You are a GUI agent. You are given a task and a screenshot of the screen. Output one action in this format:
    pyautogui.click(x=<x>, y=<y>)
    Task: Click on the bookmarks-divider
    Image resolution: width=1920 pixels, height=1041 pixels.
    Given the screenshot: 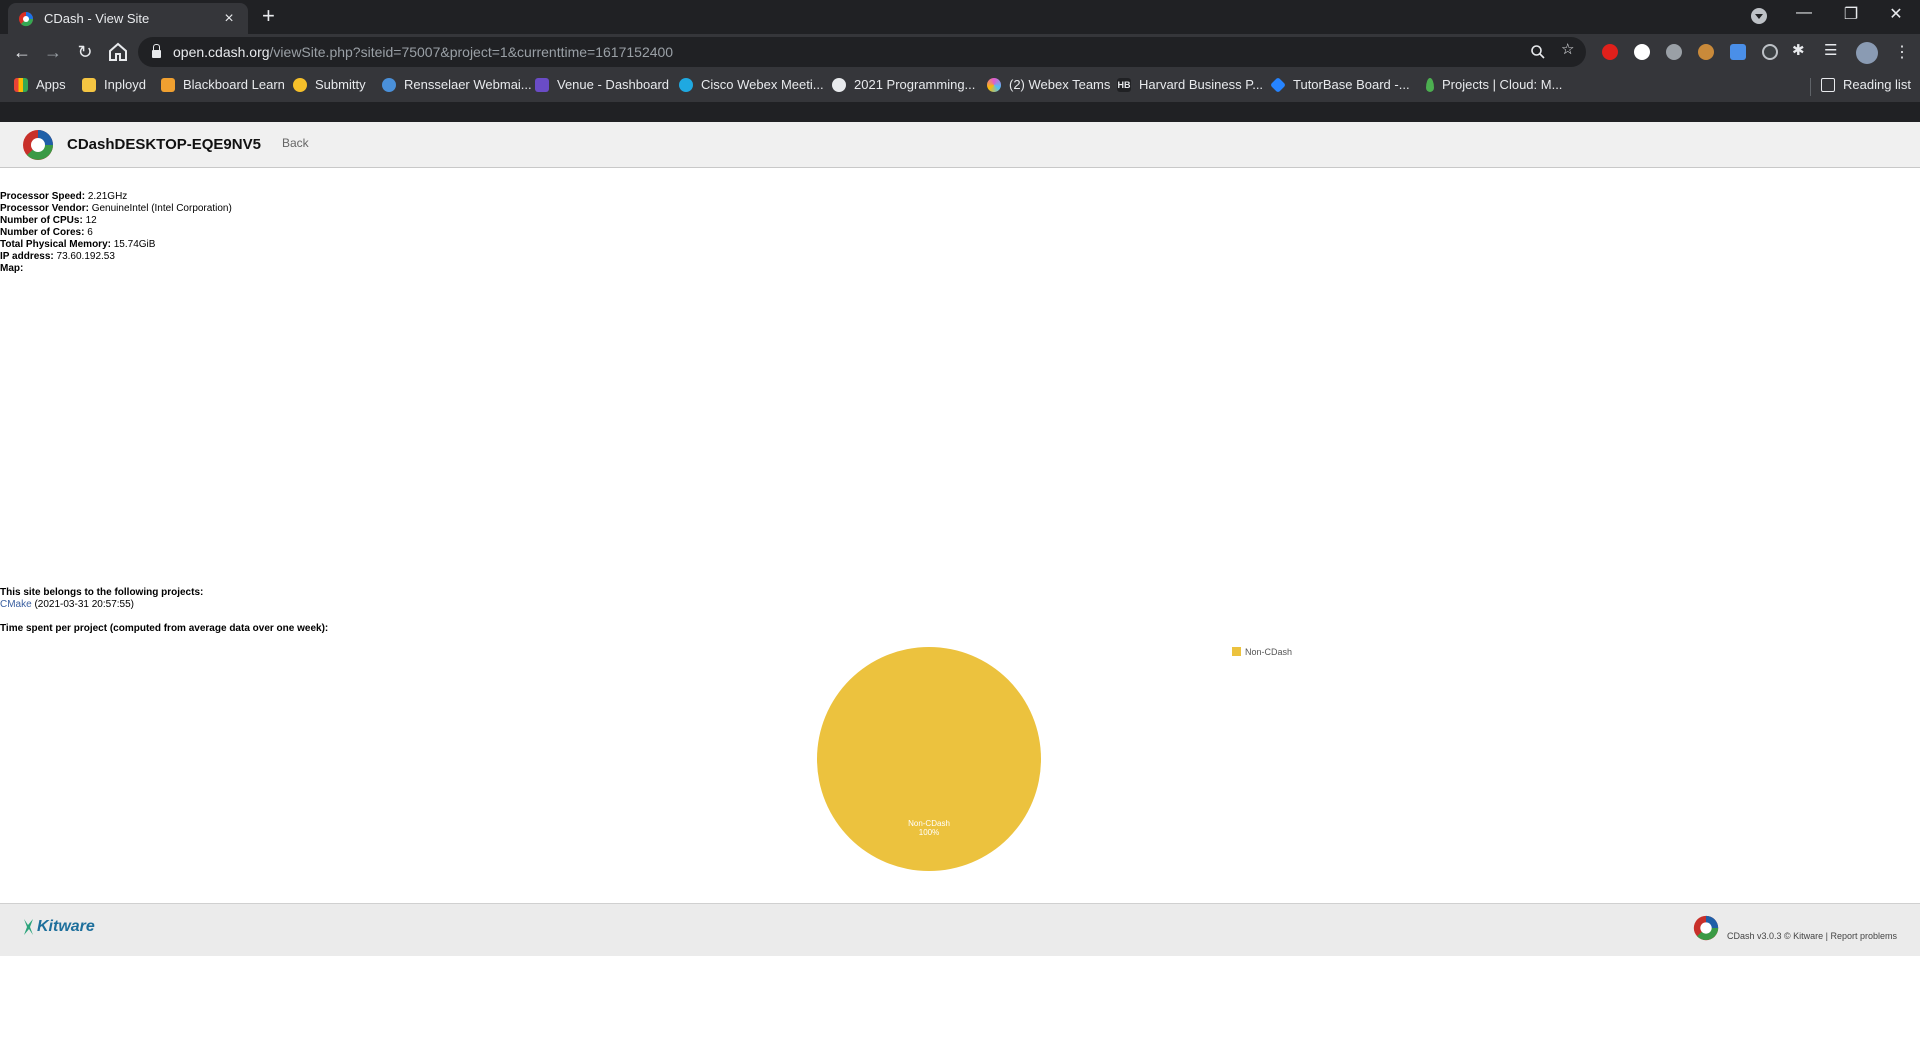 What is the action you would take?
    pyautogui.click(x=1810, y=87)
    